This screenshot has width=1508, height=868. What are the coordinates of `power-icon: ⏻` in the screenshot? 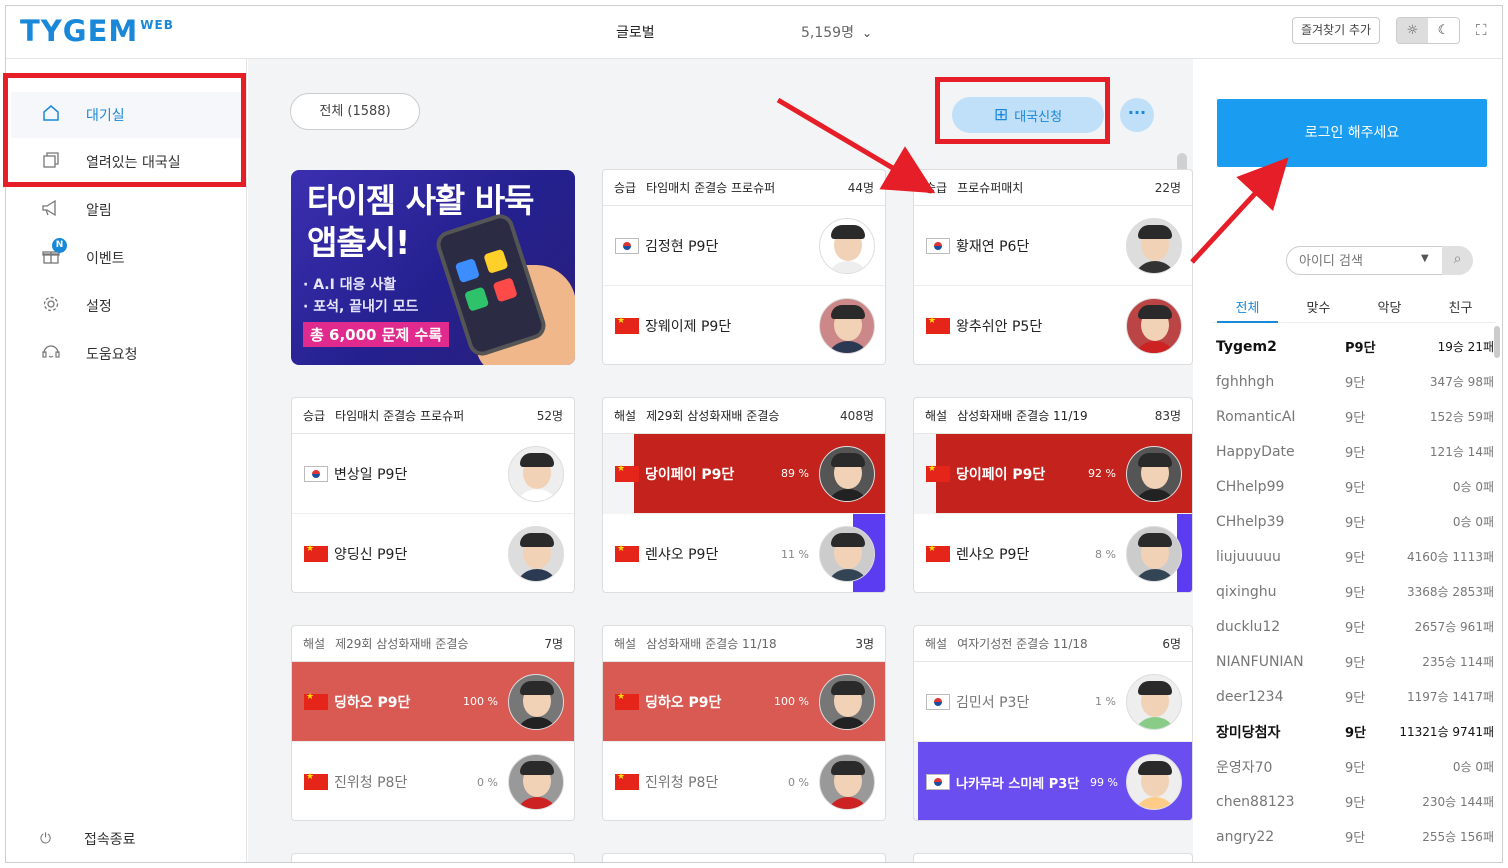 It's located at (46, 839).